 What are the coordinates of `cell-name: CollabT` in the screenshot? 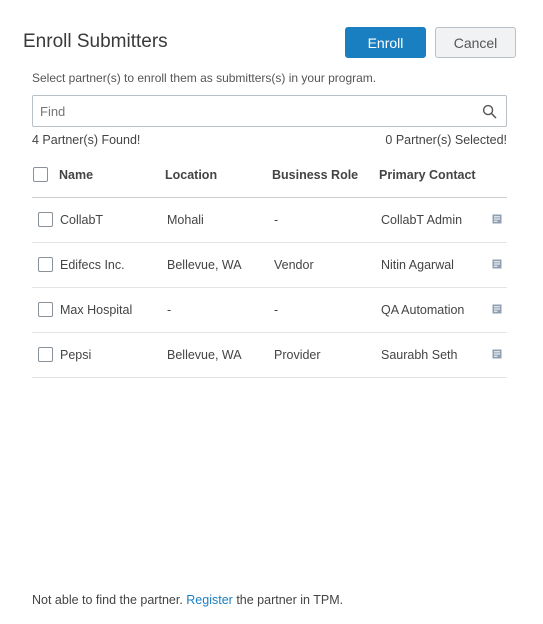 It's located at (82, 220).